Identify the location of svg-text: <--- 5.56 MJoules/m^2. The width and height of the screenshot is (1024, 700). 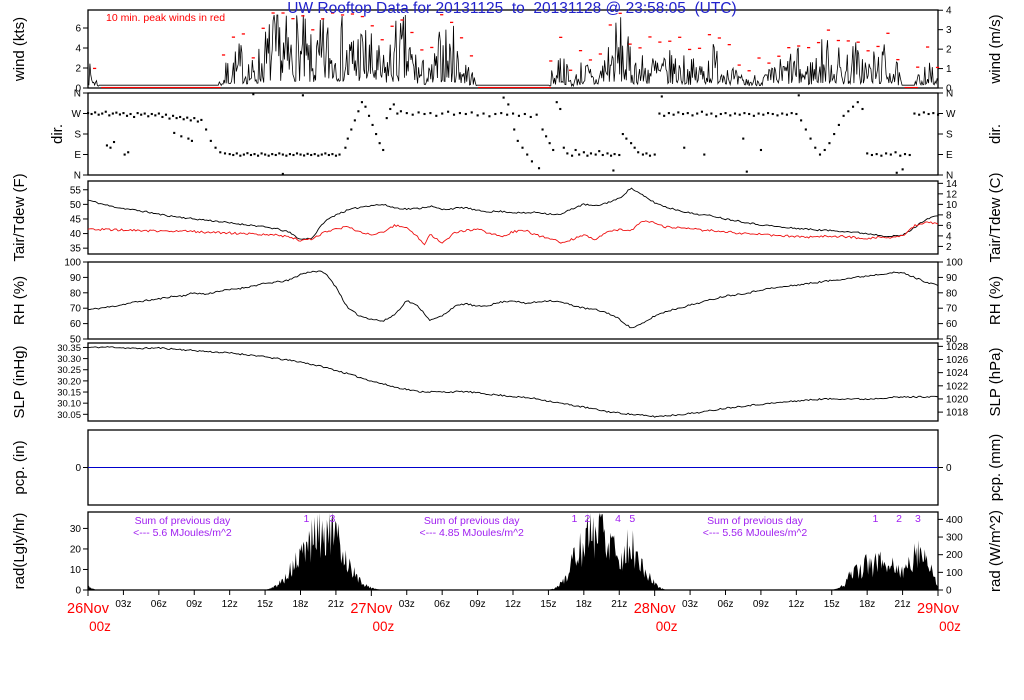
(755, 533).